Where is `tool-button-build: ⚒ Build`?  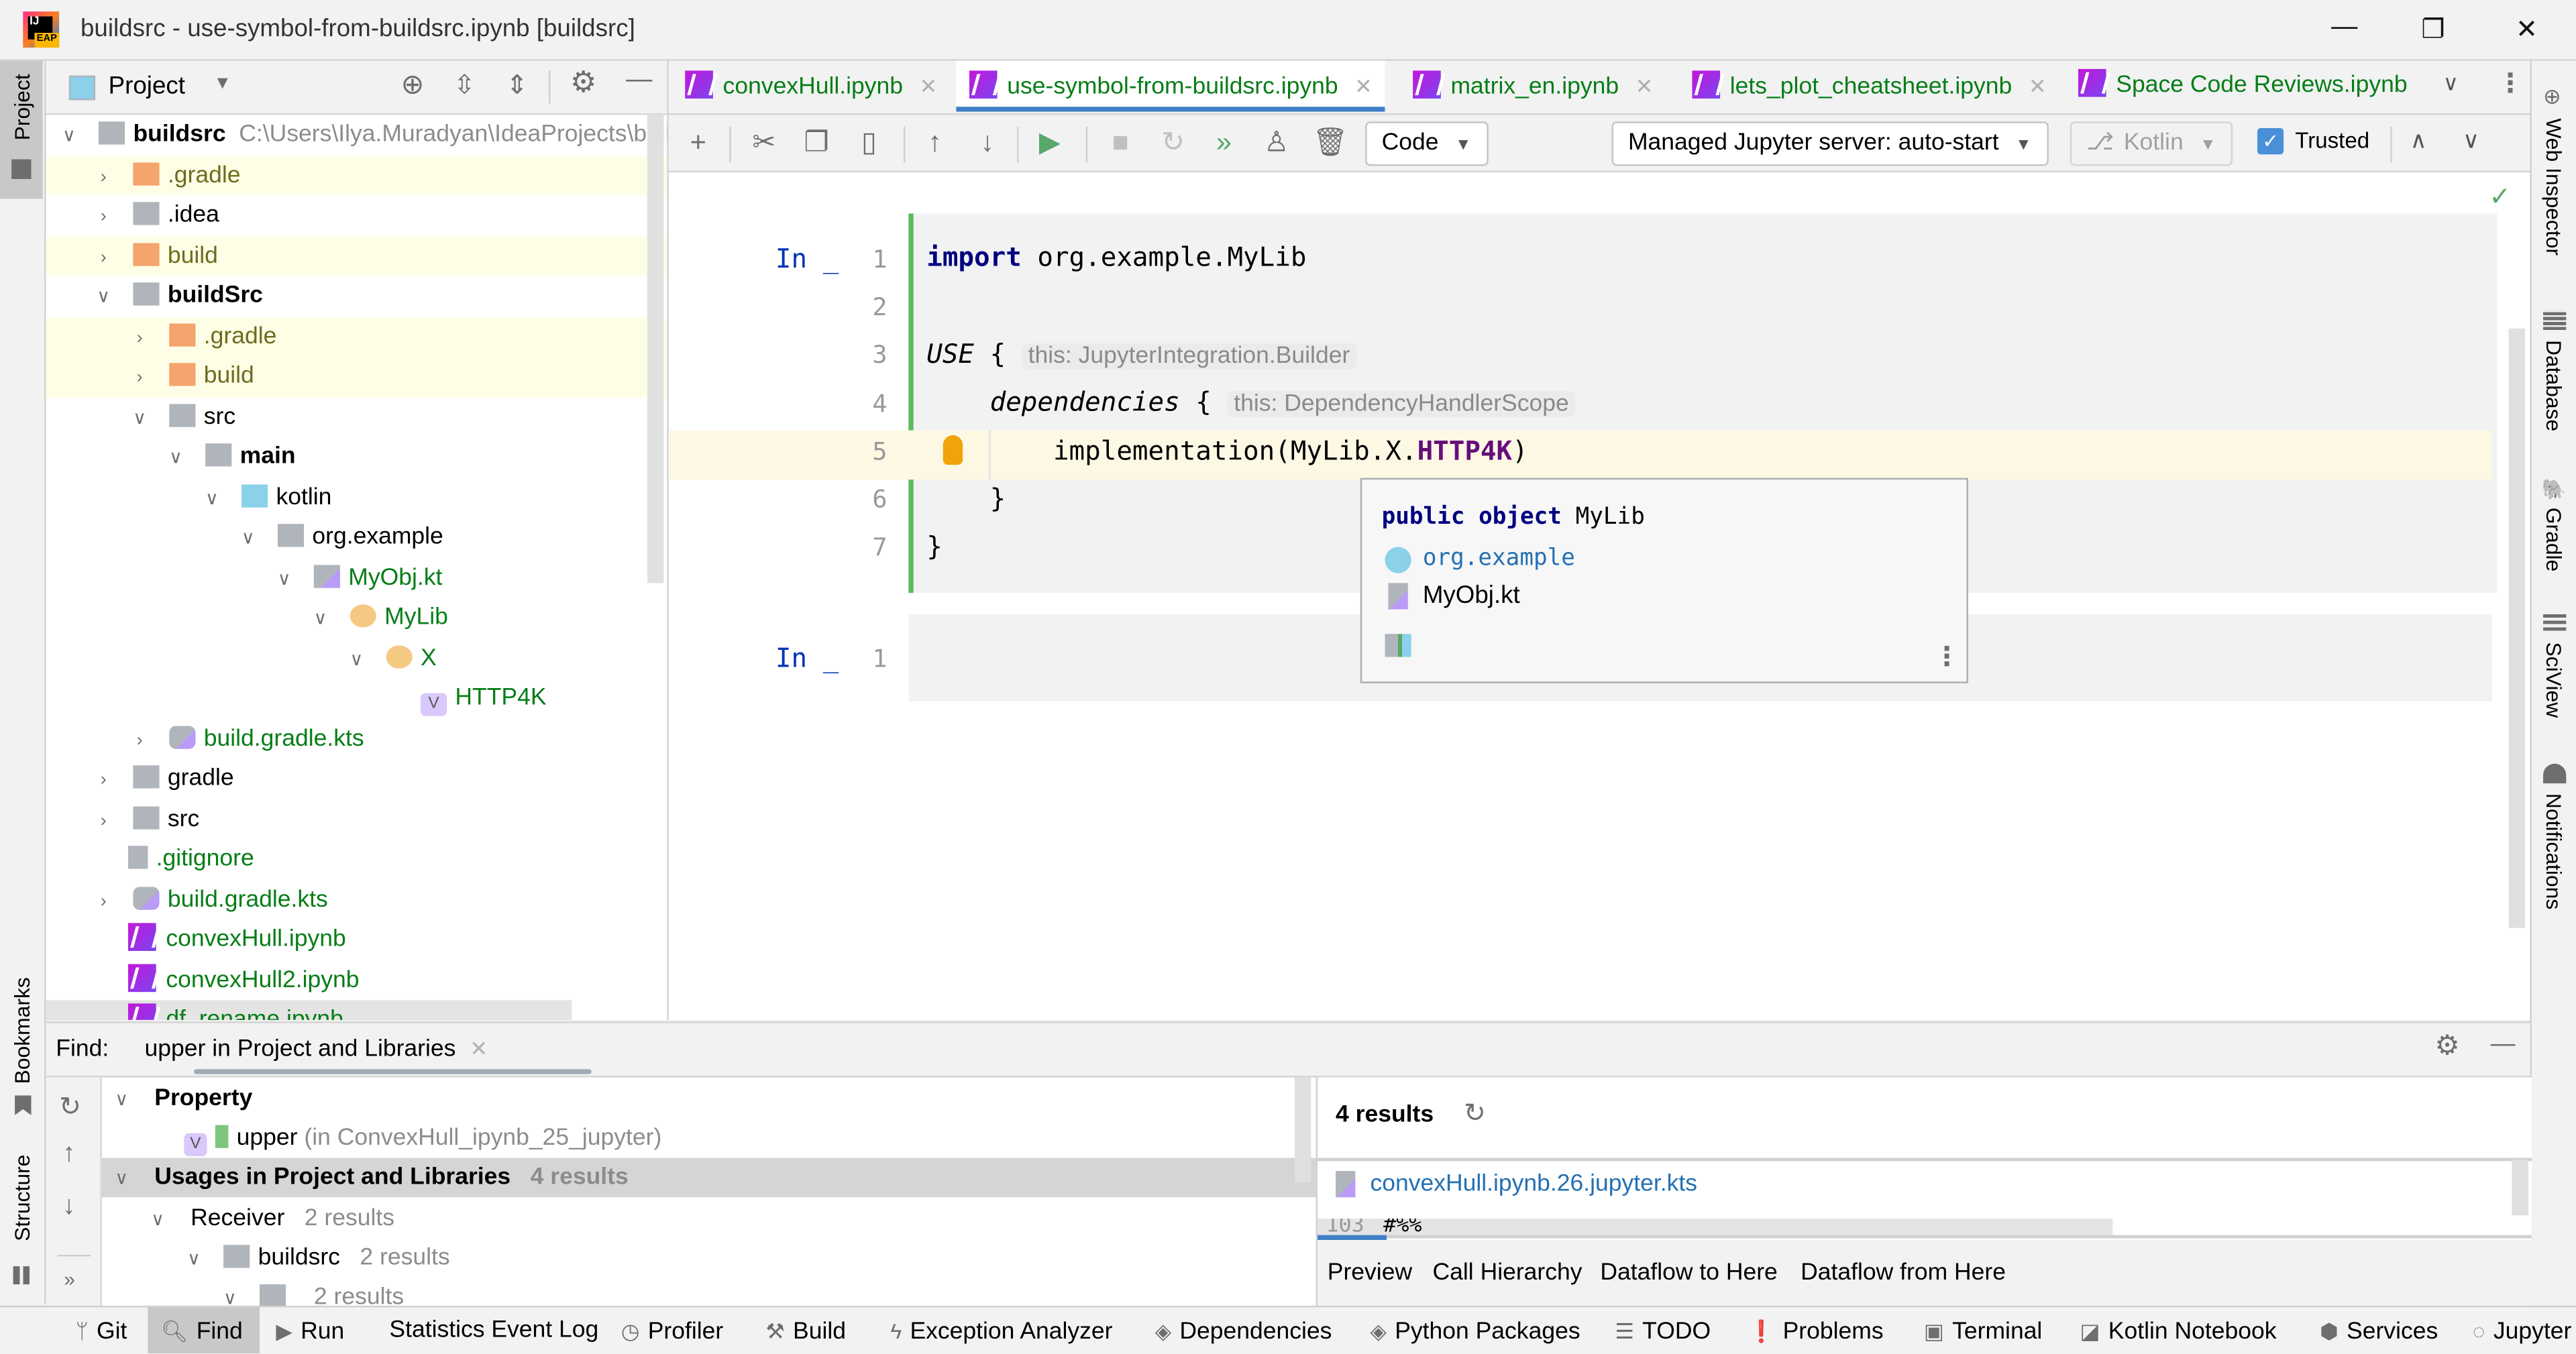
tool-button-build: ⚒ Build is located at coordinates (805, 1330).